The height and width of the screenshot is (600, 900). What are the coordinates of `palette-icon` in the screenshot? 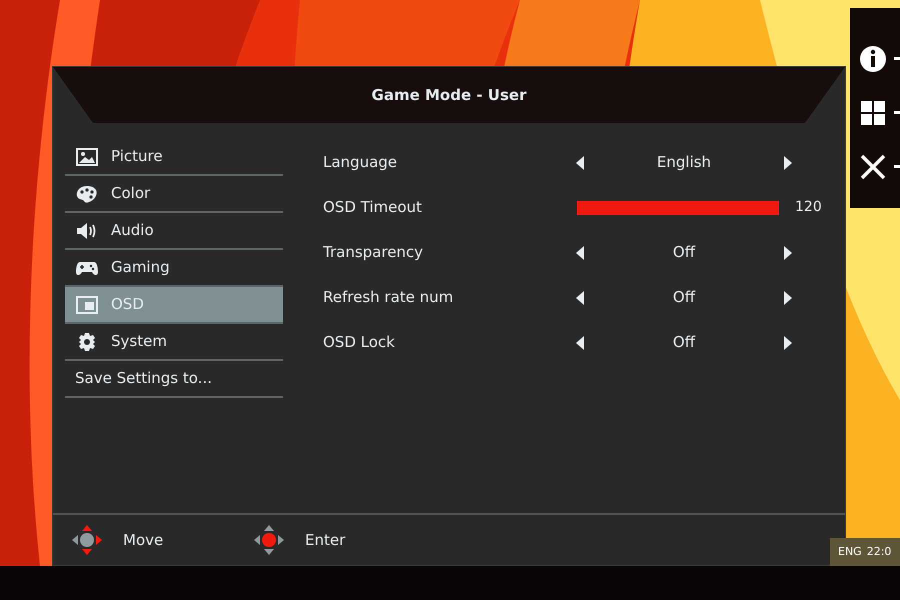 It's located at (87, 194).